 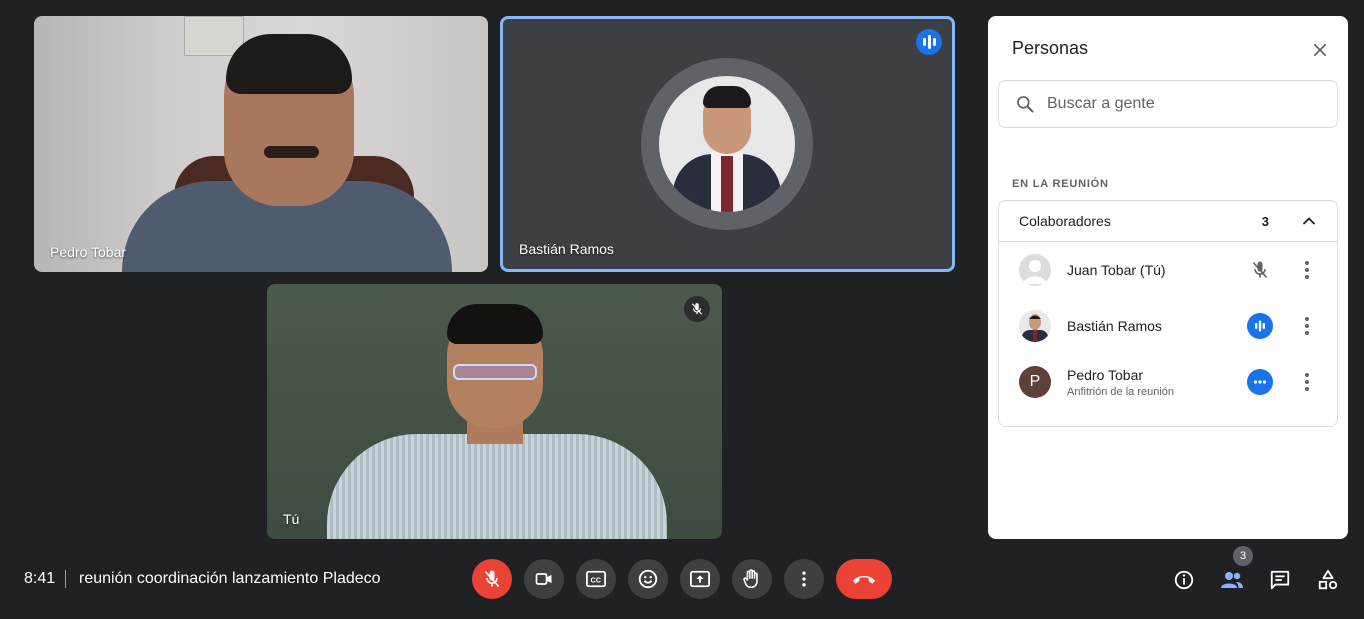 What do you see at coordinates (1105, 374) in the screenshot?
I see `person-name: Pedro Tobar` at bounding box center [1105, 374].